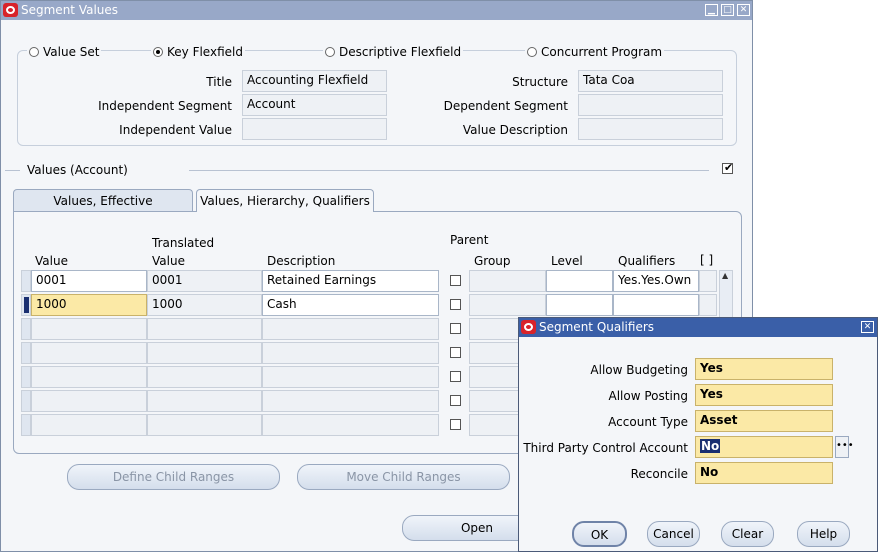 This screenshot has width=878, height=552. I want to click on third-party-control-label: Third Party Control Account, so click(605, 448).